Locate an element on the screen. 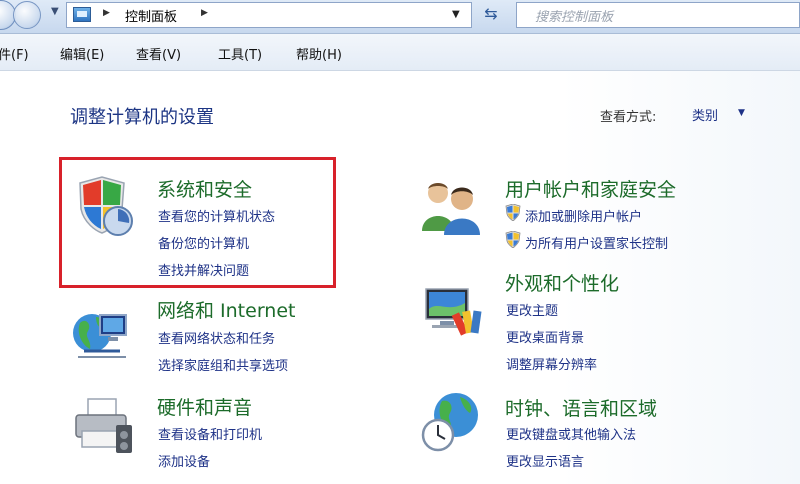 This screenshot has width=800, height=484. globe-clock-icon is located at coordinates (451, 422).